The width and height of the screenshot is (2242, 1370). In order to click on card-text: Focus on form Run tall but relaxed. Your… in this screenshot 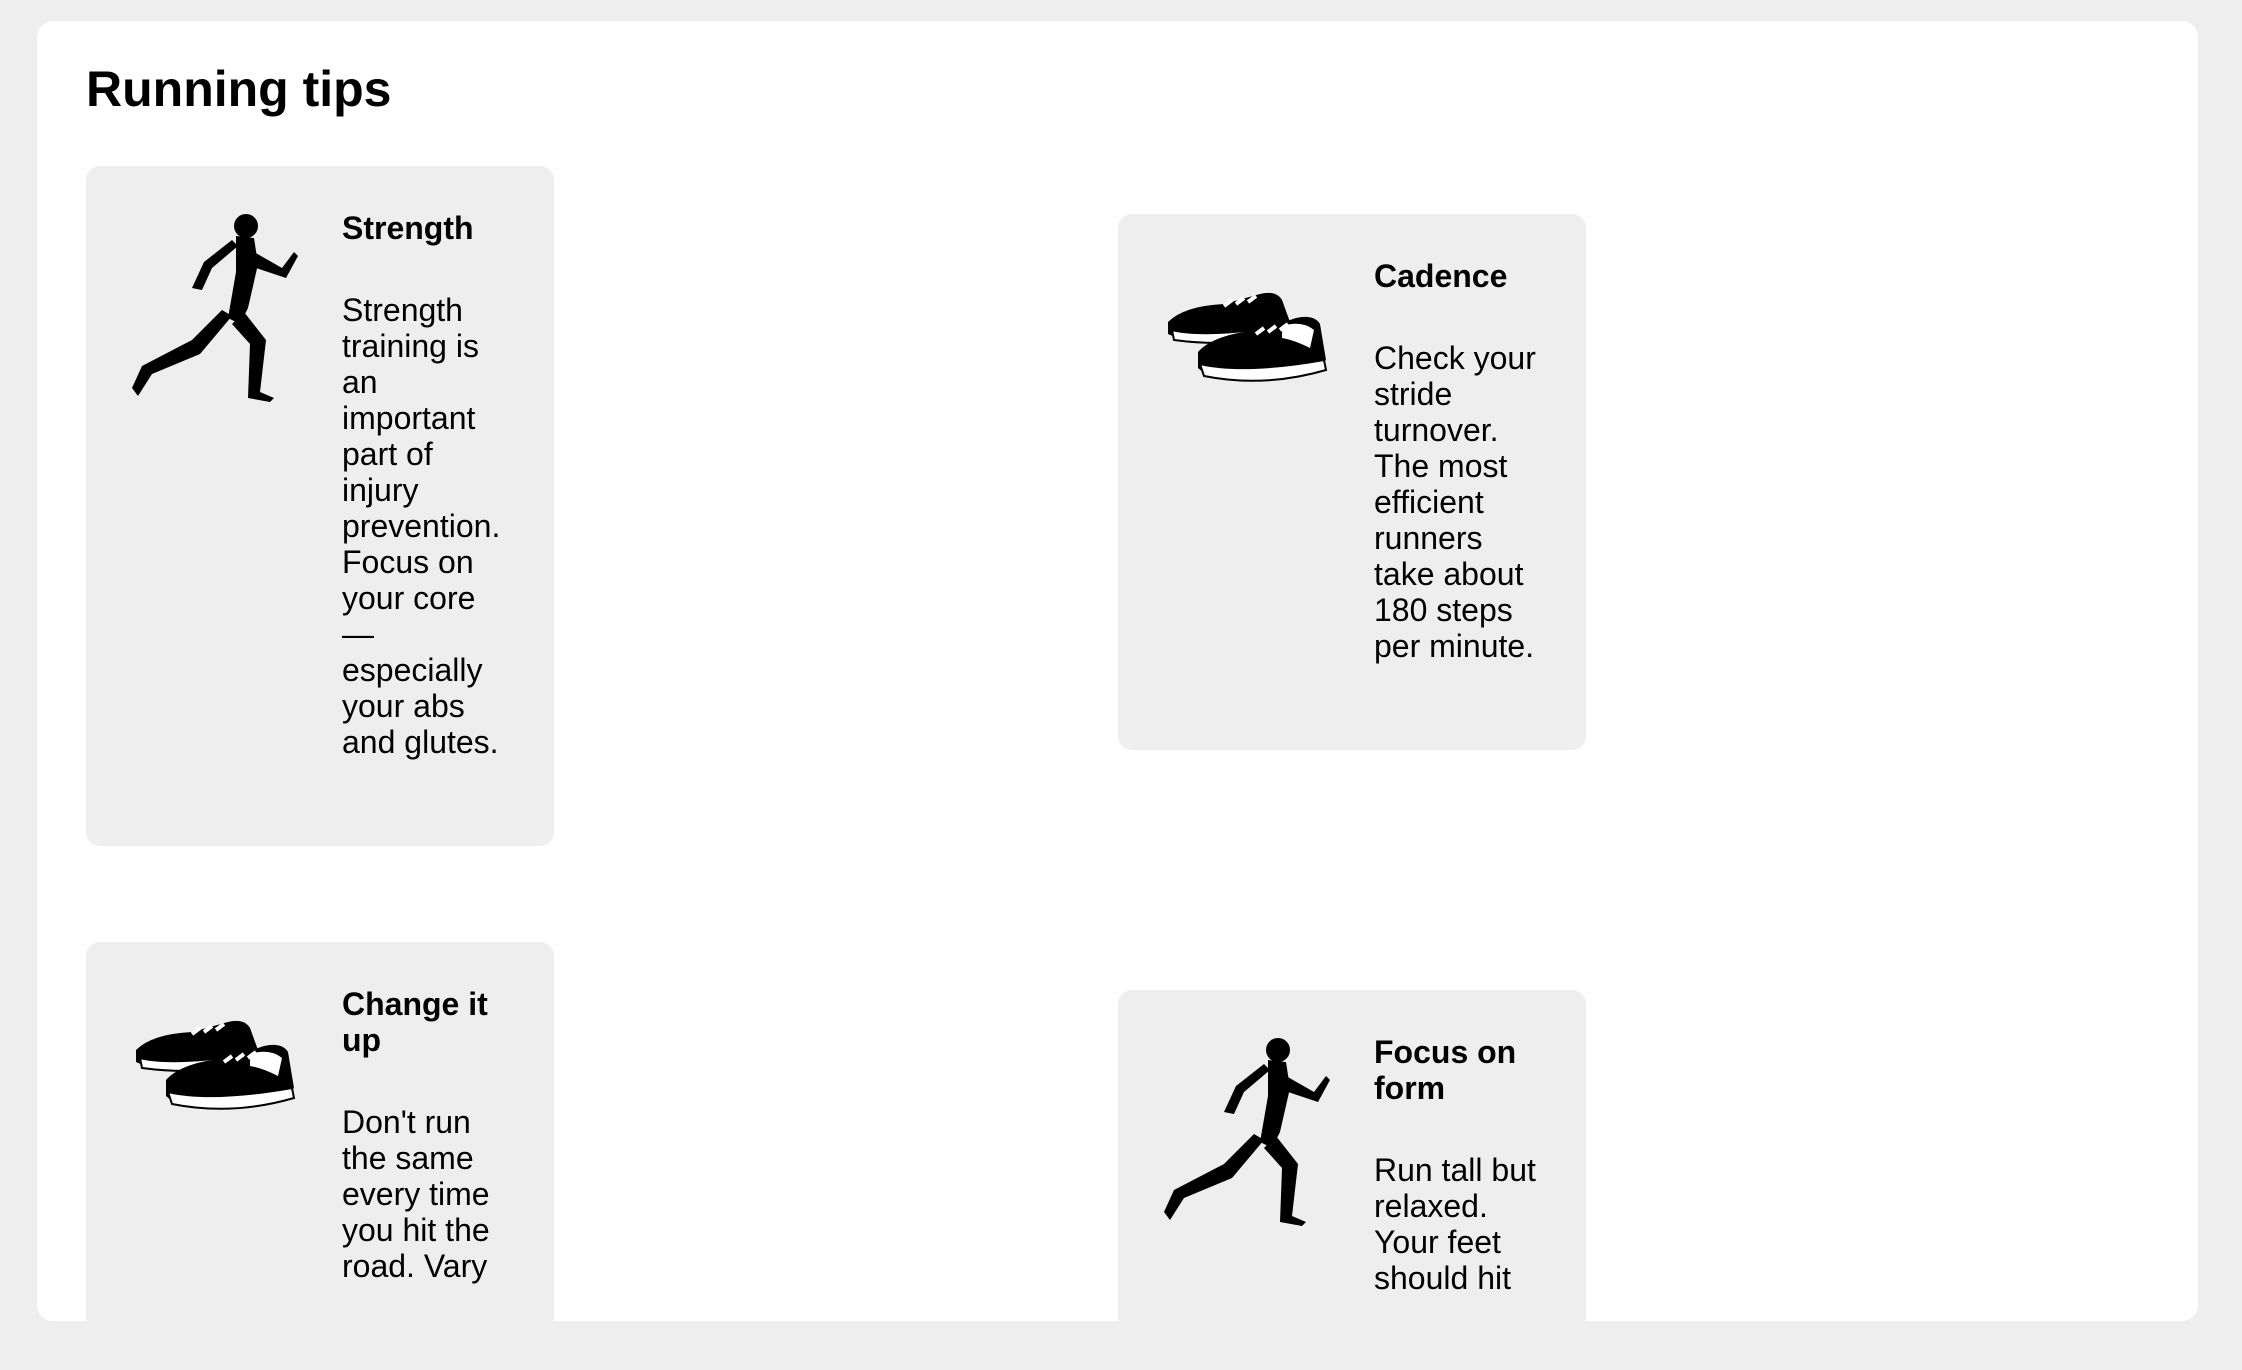, I will do `click(1459, 1165)`.